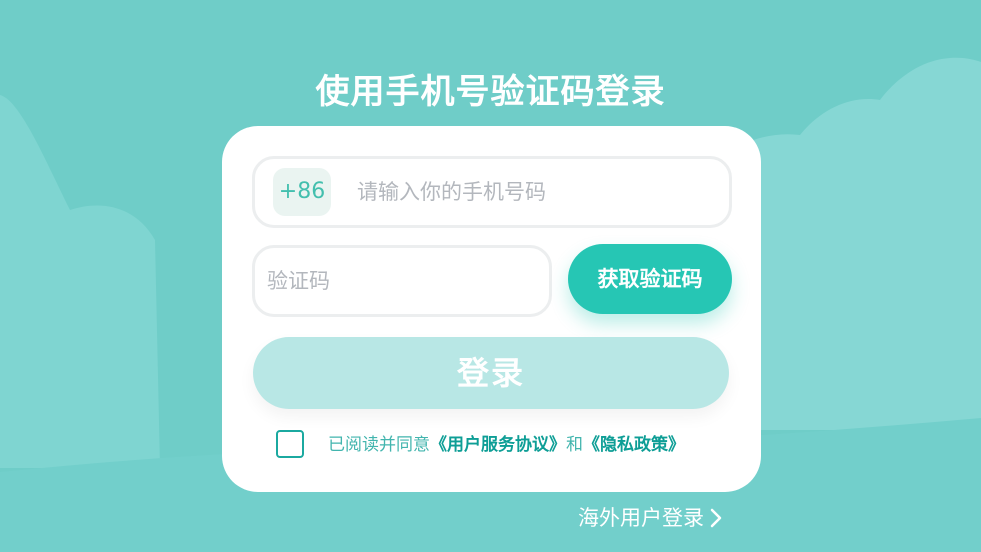  What do you see at coordinates (402, 281) in the screenshot?
I see `verification-code-input: 验证码` at bounding box center [402, 281].